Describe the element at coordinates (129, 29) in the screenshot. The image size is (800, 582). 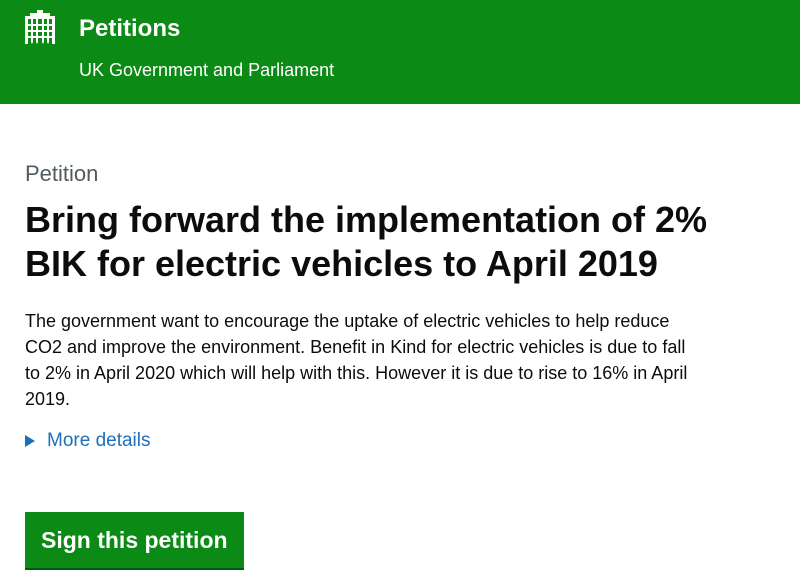
I see `site-brand-link: Petitions` at that location.